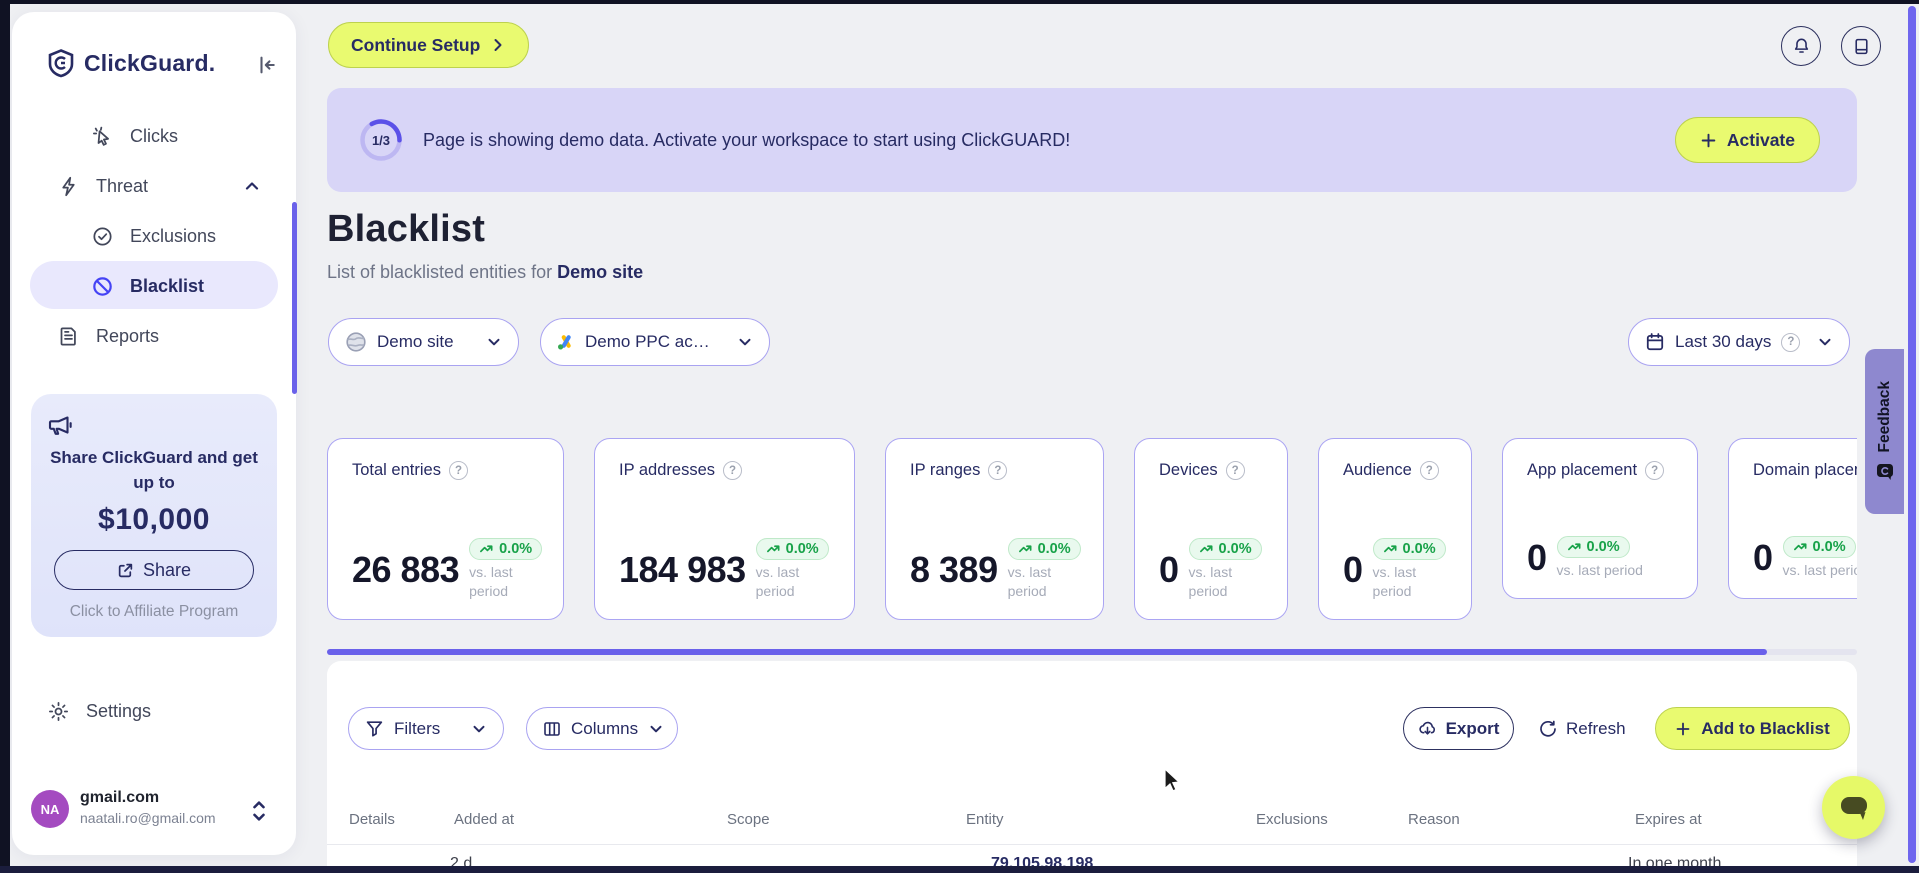  I want to click on chevron-updown-icon, so click(259, 811).